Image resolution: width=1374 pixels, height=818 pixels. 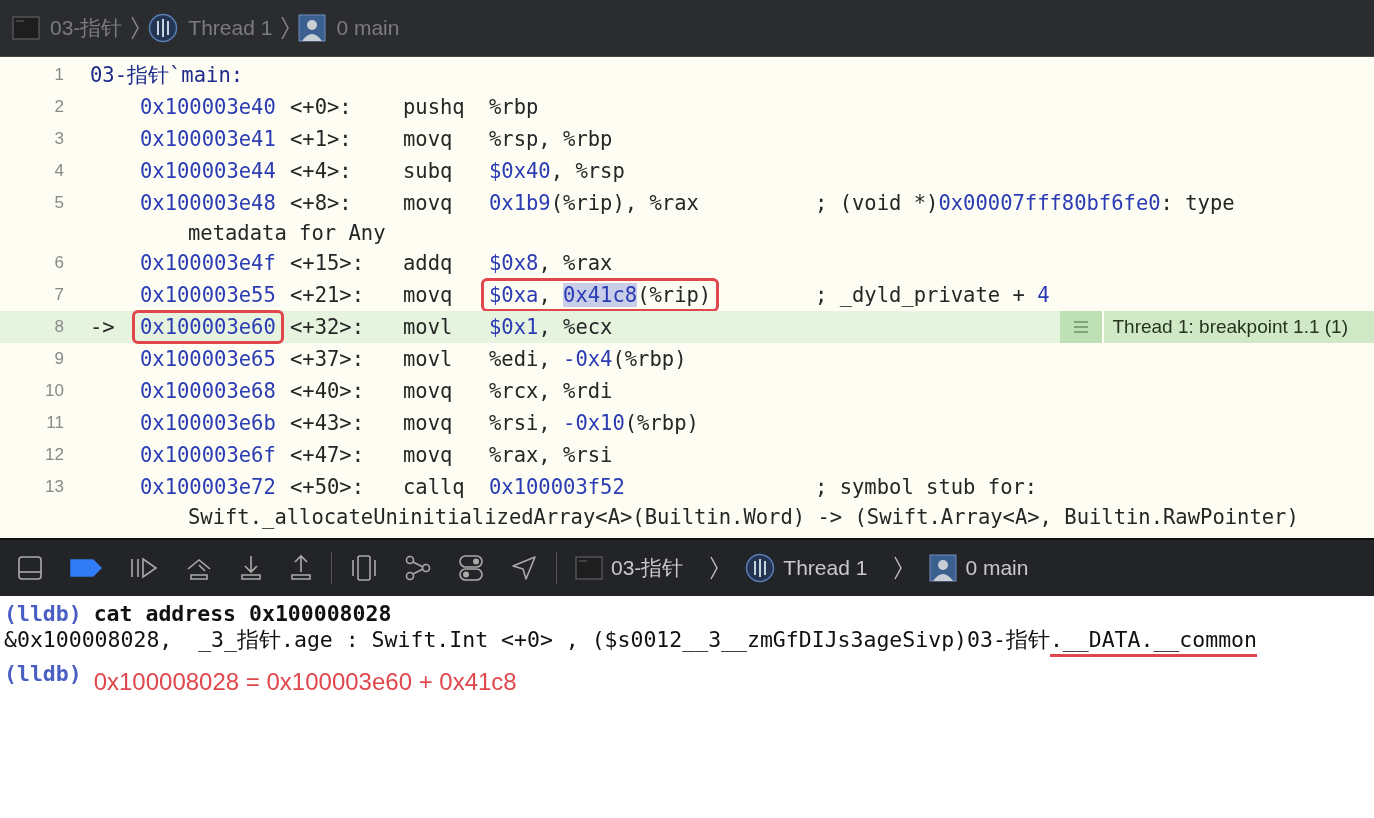 I want to click on instruction-offset: <+47>:, so click(x=328, y=455).